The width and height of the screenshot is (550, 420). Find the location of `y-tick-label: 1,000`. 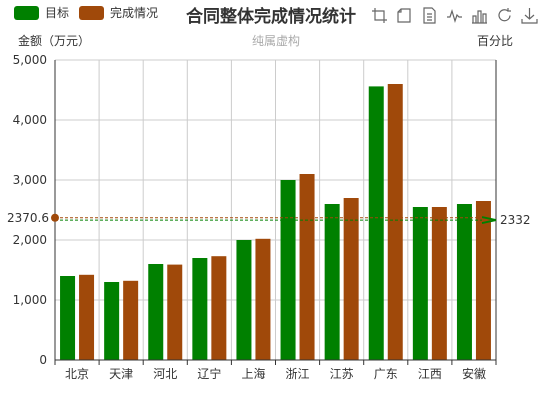

y-tick-label: 1,000 is located at coordinates (30, 300).